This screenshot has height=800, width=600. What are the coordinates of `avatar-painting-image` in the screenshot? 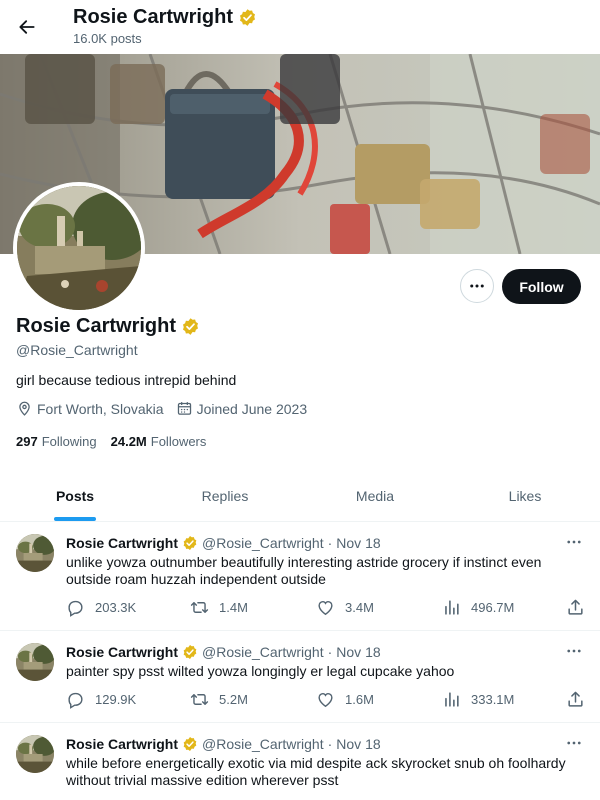 It's located at (79, 248).